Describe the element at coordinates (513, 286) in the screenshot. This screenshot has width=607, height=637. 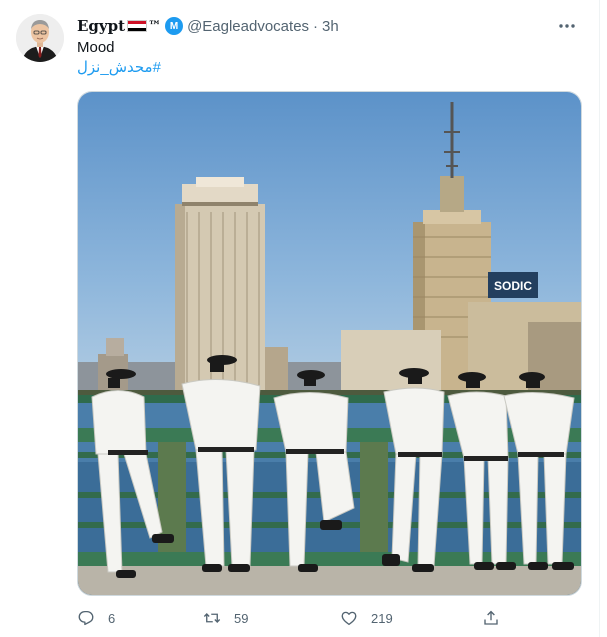
I see `billboard-text: SODIC` at that location.